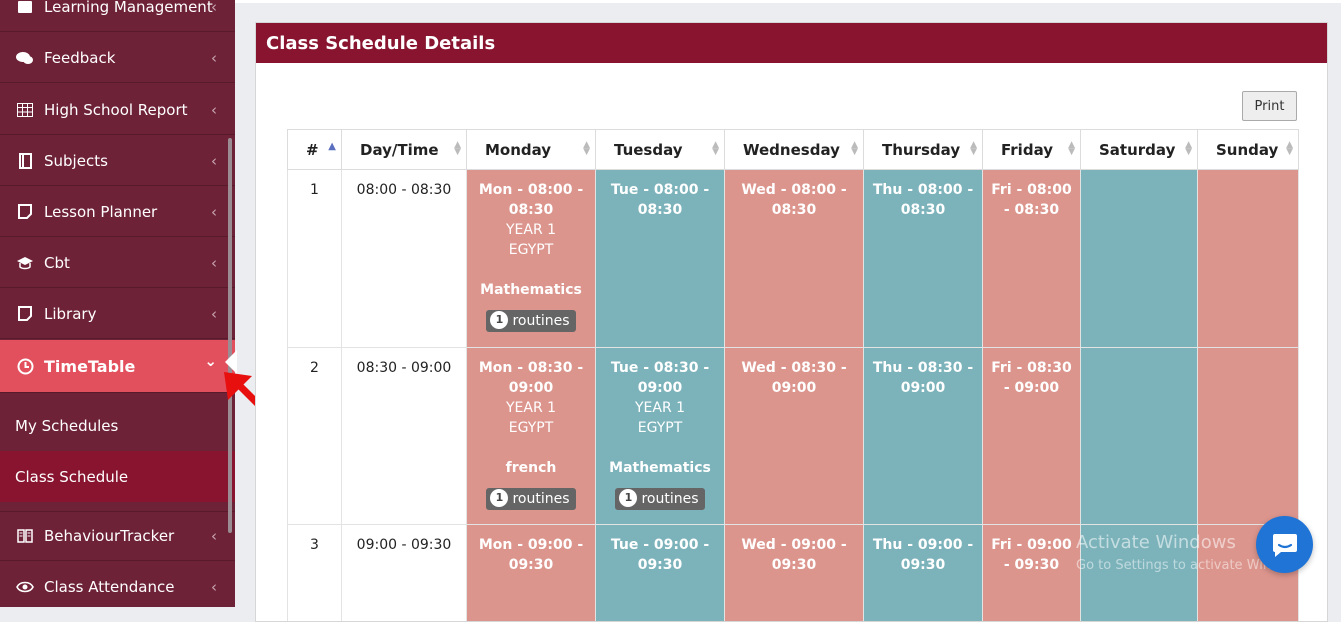 This screenshot has width=1341, height=622. What do you see at coordinates (117, 476) in the screenshot?
I see `submenu-class-schedule: Class Schedule` at bounding box center [117, 476].